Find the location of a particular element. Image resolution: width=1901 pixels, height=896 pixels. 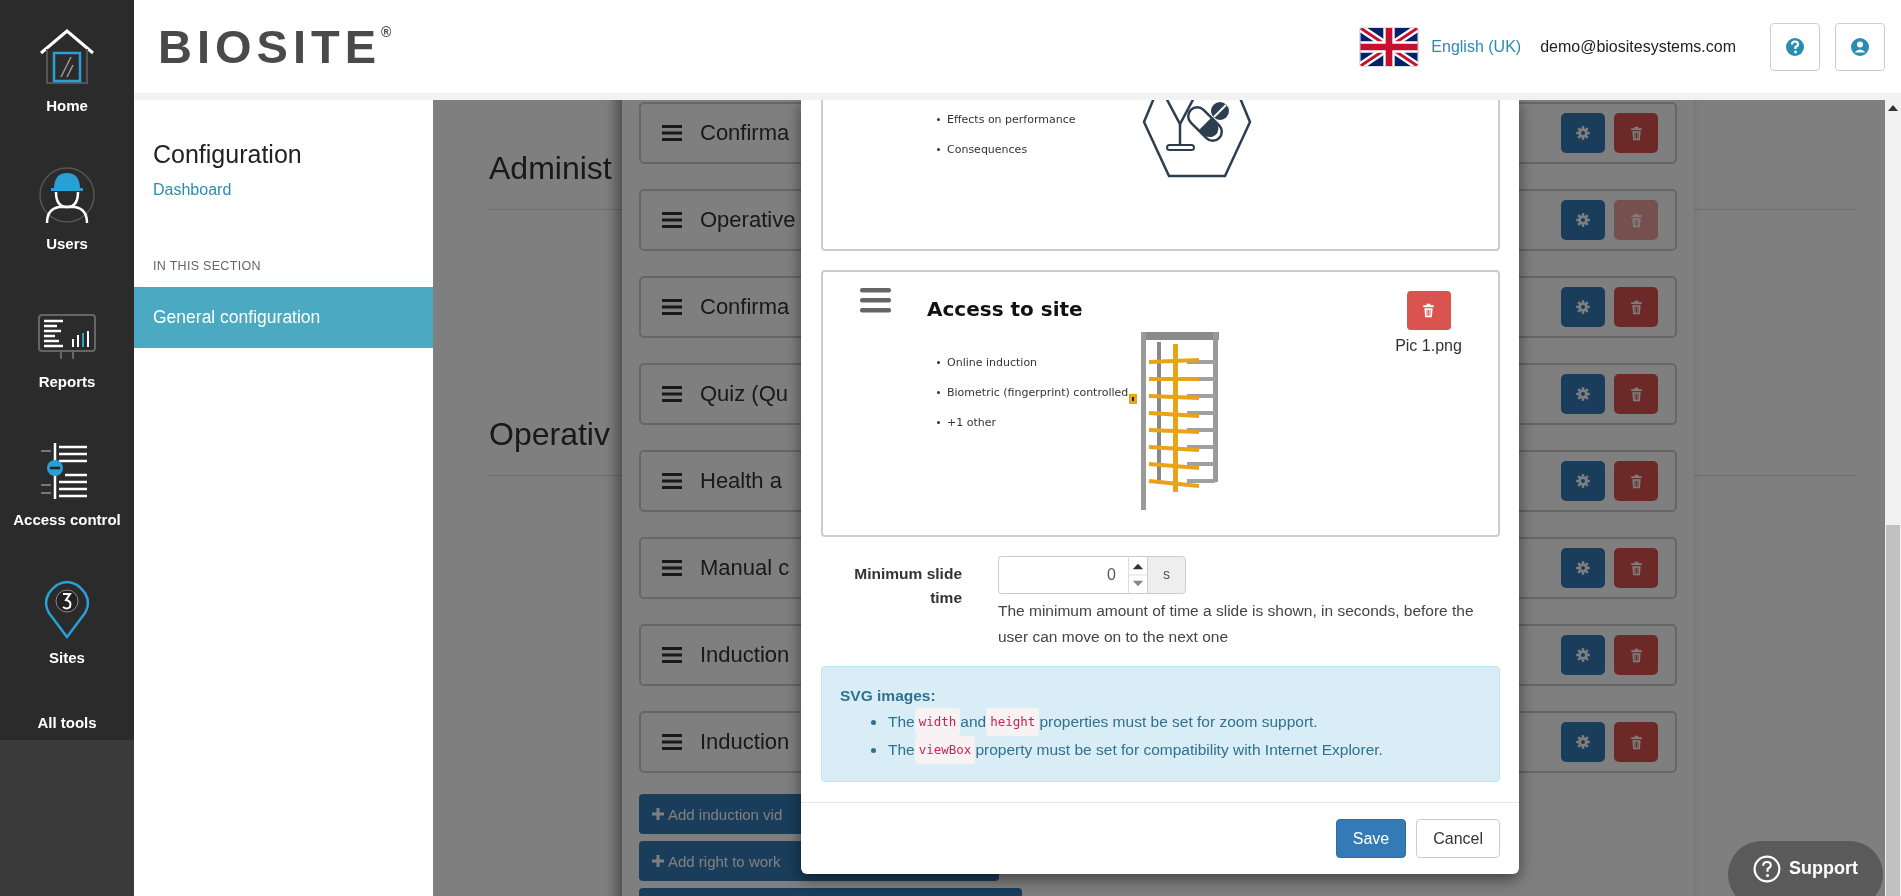

slide-title: Access to site is located at coordinates (1005, 309).